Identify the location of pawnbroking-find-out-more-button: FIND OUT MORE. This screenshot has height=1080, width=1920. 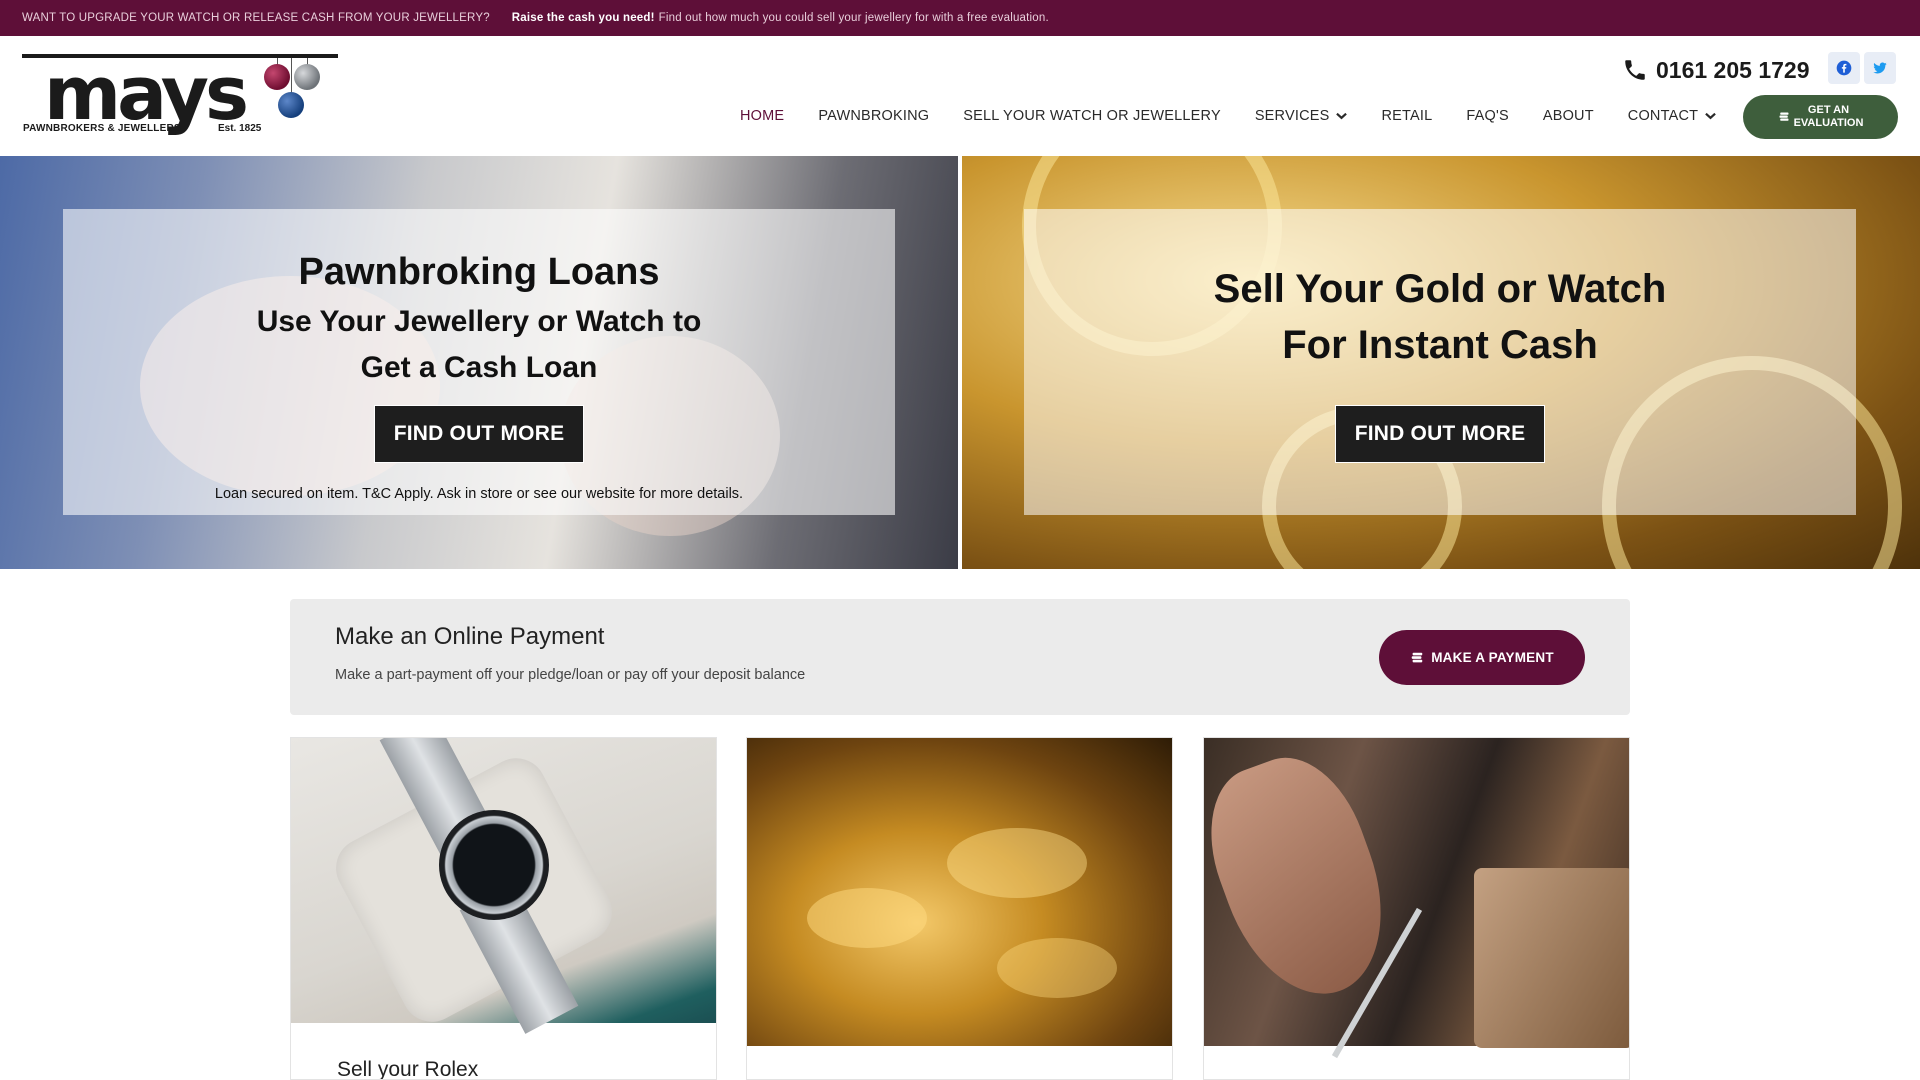
(479, 434).